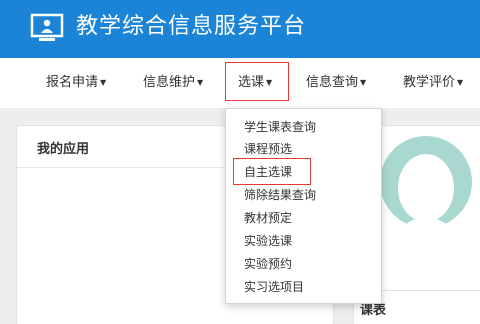  Describe the element at coordinates (268, 149) in the screenshot. I see `menu-item-course-preselection: 课程预选` at that location.